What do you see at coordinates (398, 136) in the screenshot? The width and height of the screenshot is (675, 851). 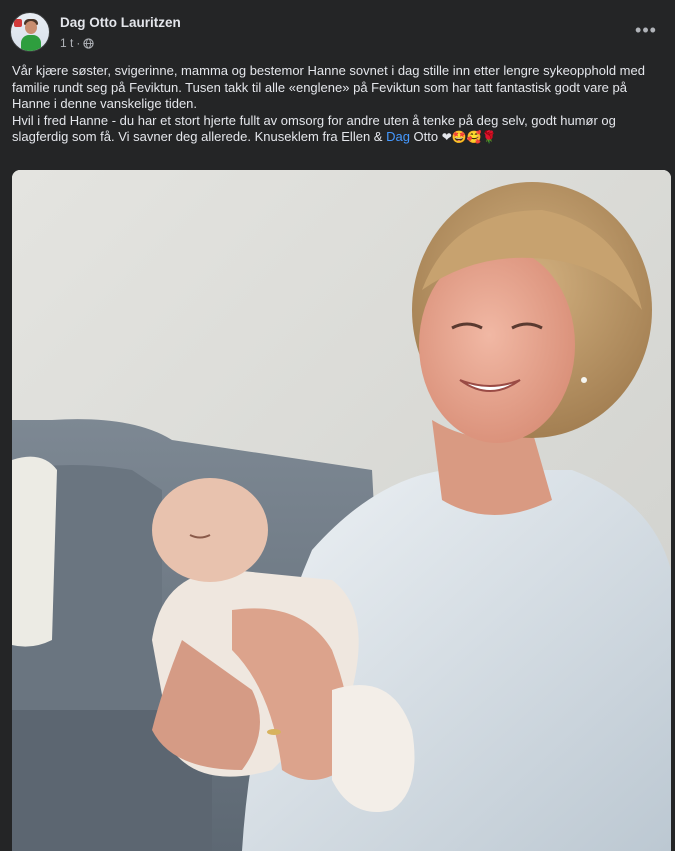 I see `mention-link: Dag` at bounding box center [398, 136].